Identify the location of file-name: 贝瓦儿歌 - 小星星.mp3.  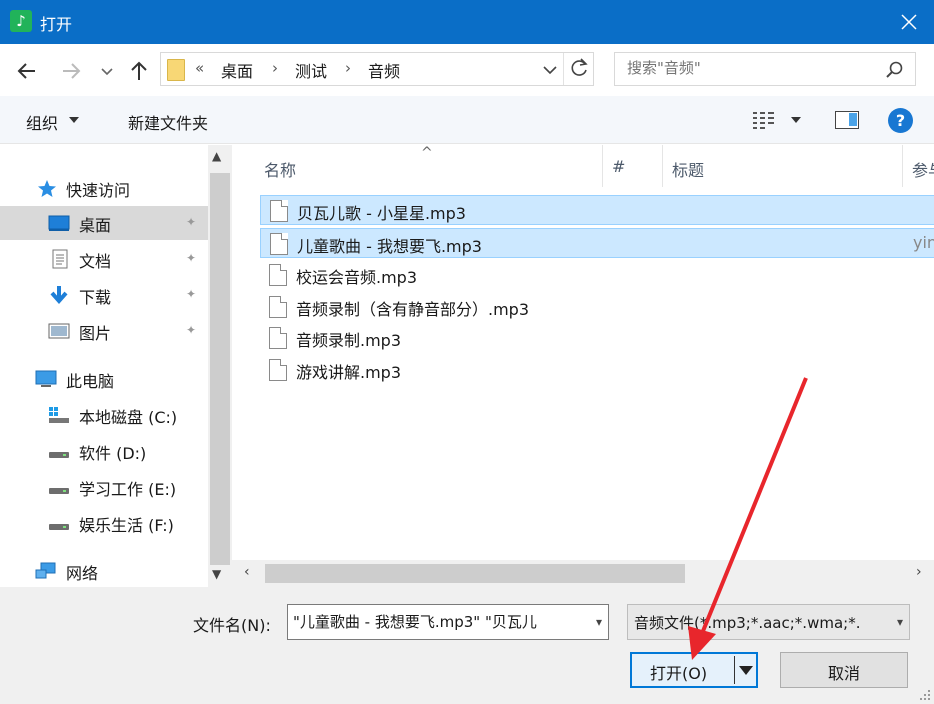
(381, 213).